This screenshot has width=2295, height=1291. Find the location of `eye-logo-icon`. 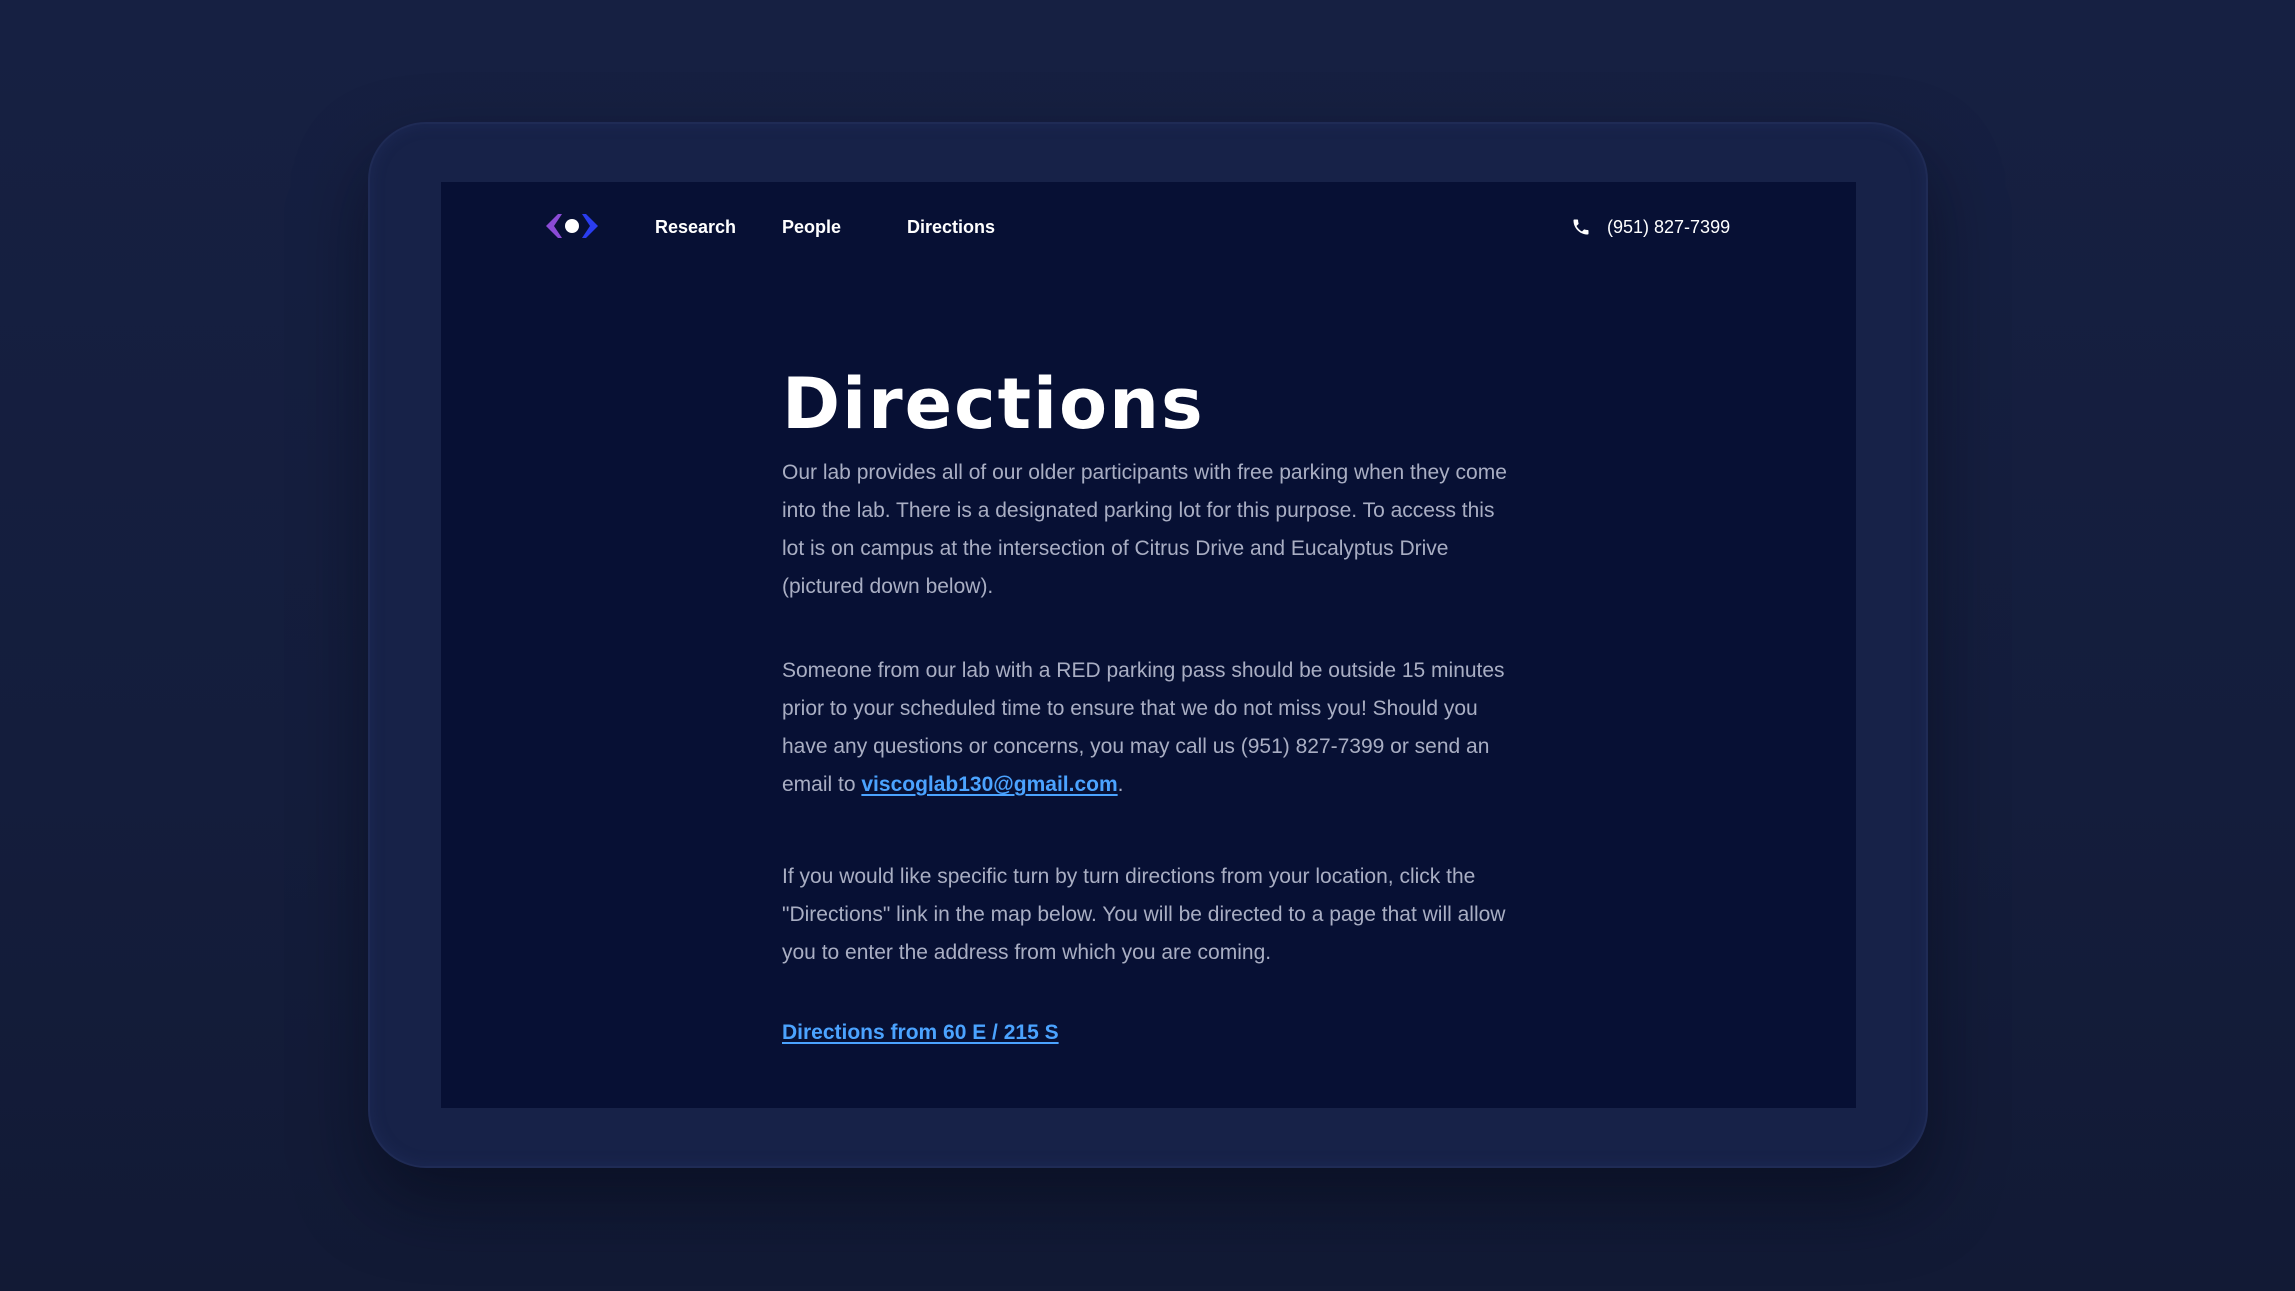

eye-logo-icon is located at coordinates (572, 226).